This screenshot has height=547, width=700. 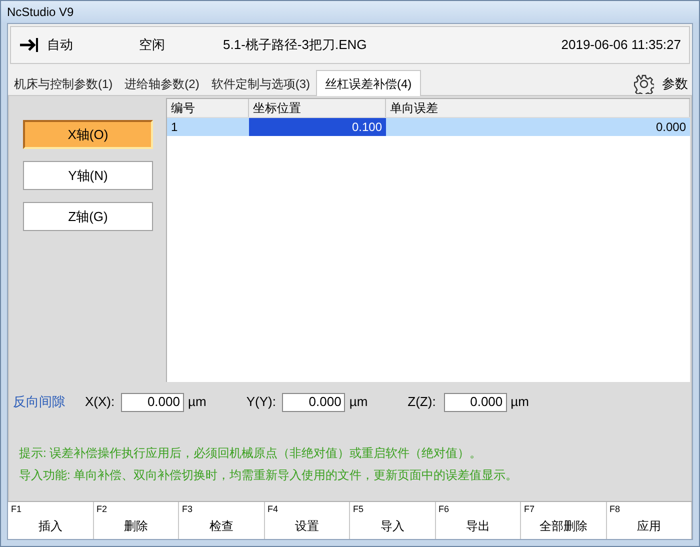 What do you see at coordinates (670, 127) in the screenshot?
I see `table-cell-text: 0.000` at bounding box center [670, 127].